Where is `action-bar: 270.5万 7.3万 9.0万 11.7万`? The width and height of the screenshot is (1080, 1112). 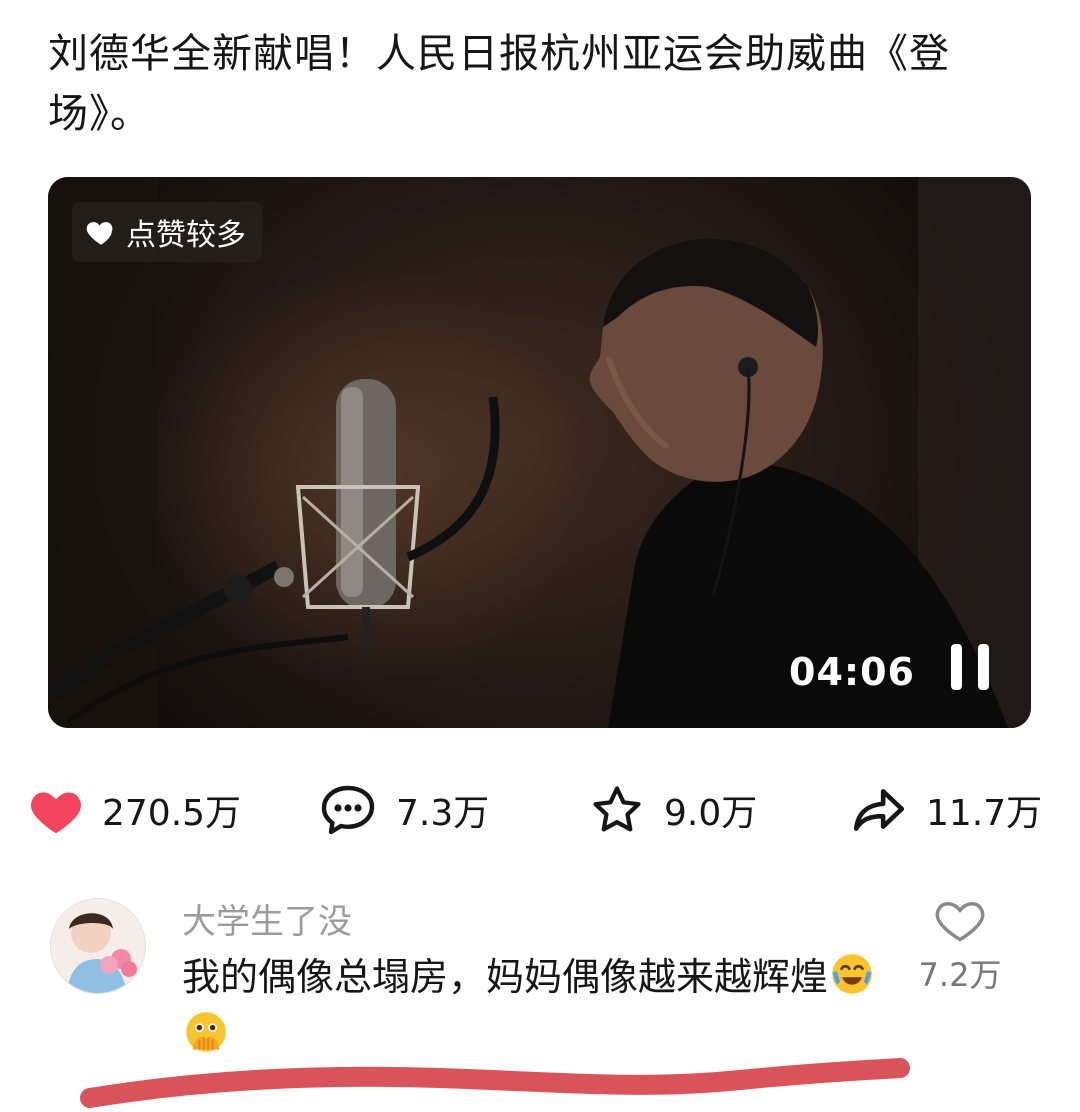
action-bar: 270.5万 7.3万 9.0万 11.7万 is located at coordinates (540, 810).